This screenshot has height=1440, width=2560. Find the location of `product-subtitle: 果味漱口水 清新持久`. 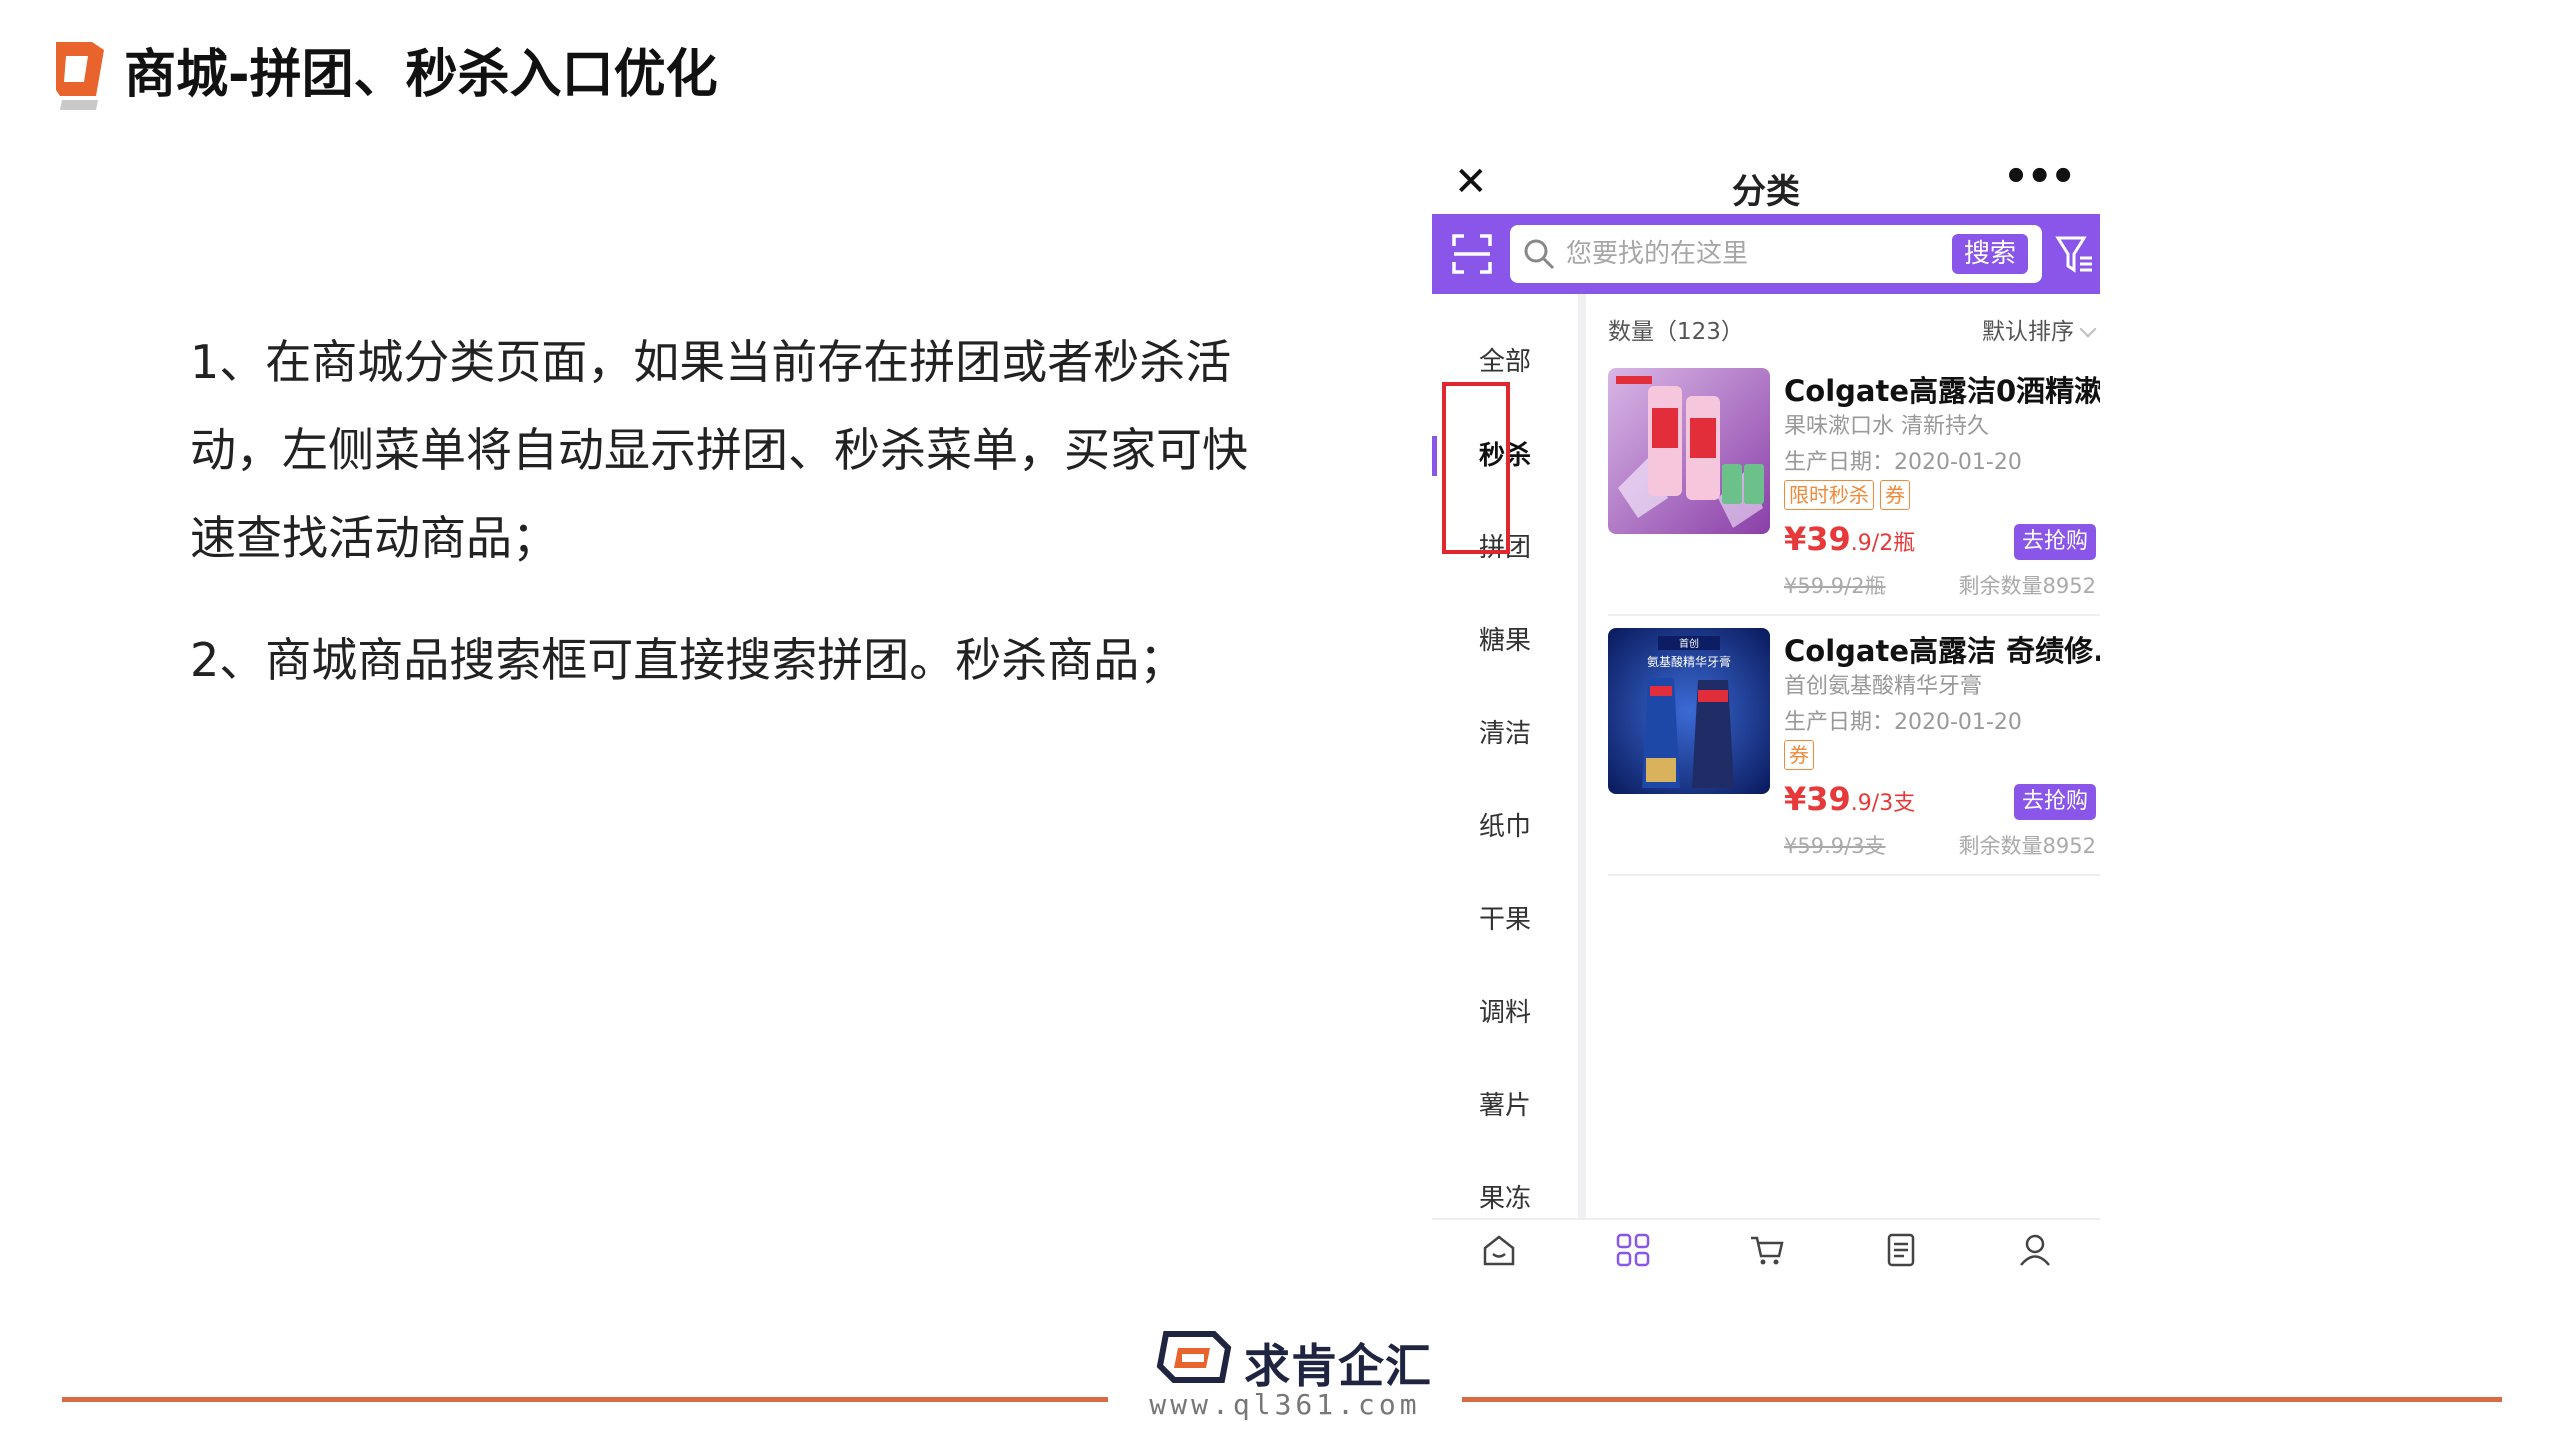

product-subtitle: 果味漱口水 清新持久 is located at coordinates (1886, 426).